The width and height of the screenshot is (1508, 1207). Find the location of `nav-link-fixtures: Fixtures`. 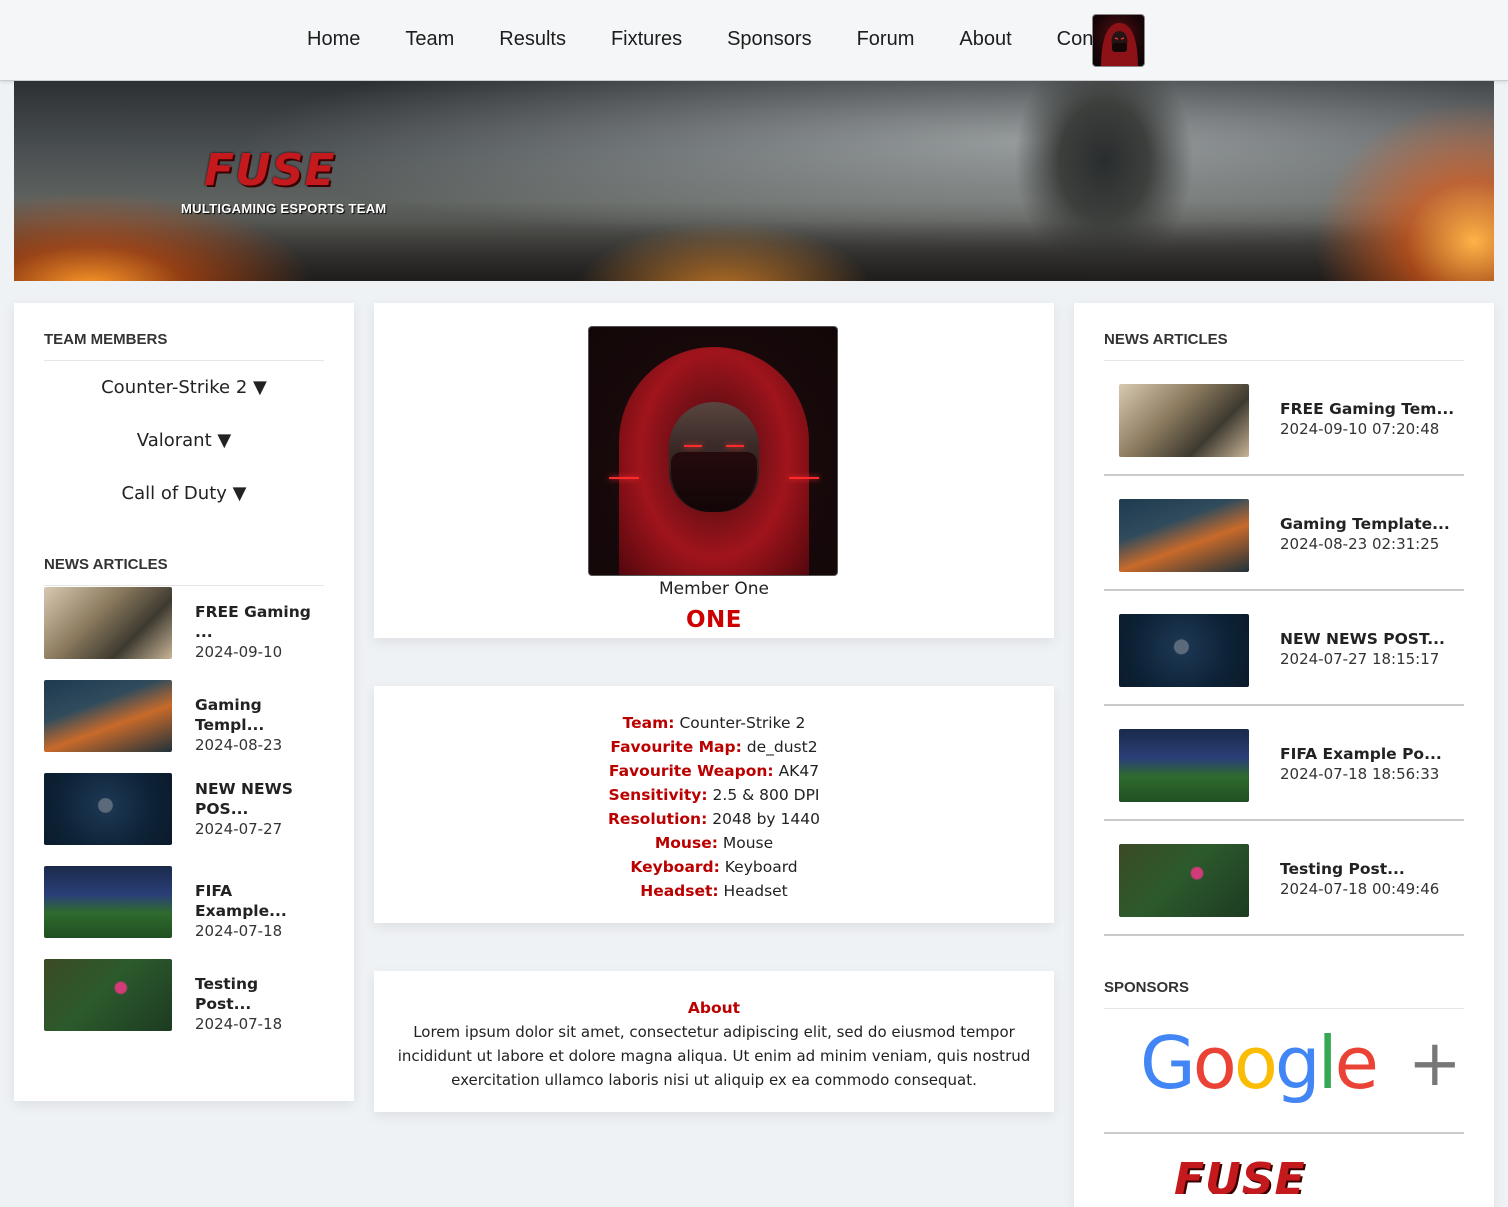

nav-link-fixtures: Fixtures is located at coordinates (639, 39).